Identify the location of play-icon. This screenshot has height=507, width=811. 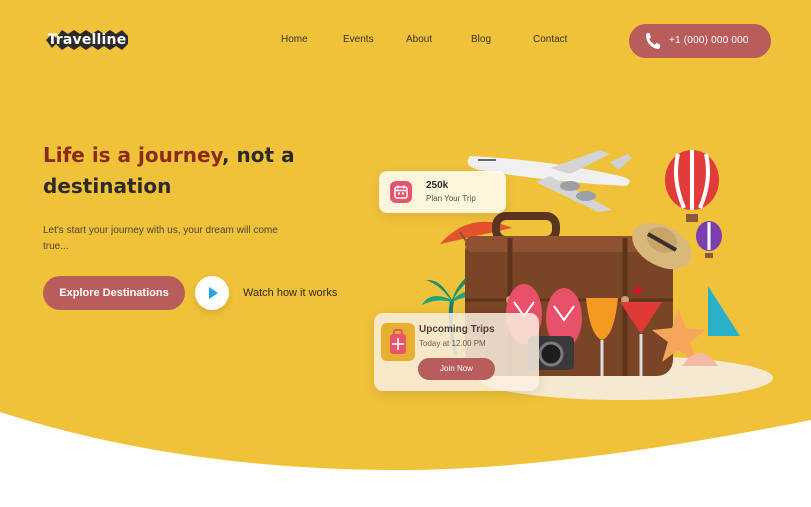
(213, 293).